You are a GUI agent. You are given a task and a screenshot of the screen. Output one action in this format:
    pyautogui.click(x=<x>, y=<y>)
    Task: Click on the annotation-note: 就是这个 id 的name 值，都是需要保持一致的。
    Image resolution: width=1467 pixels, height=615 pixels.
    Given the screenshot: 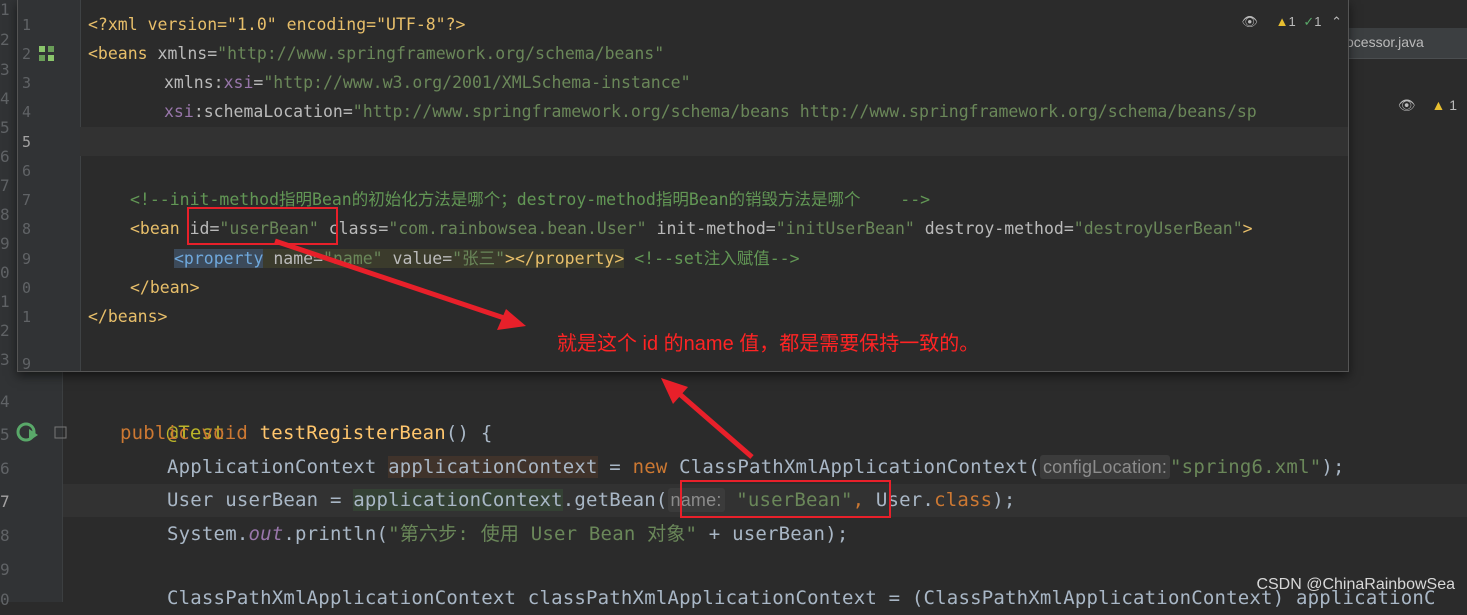 What is the action you would take?
    pyautogui.click(x=768, y=344)
    